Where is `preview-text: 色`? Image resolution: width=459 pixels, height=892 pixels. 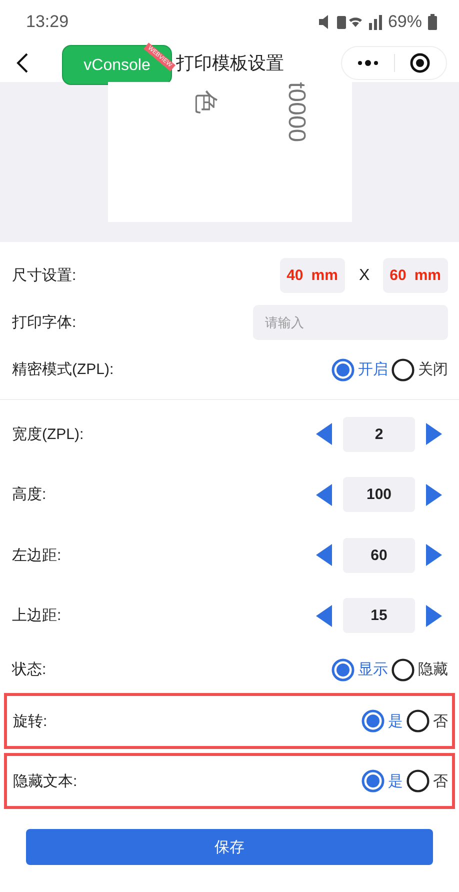
preview-text: 色 is located at coordinates (204, 102).